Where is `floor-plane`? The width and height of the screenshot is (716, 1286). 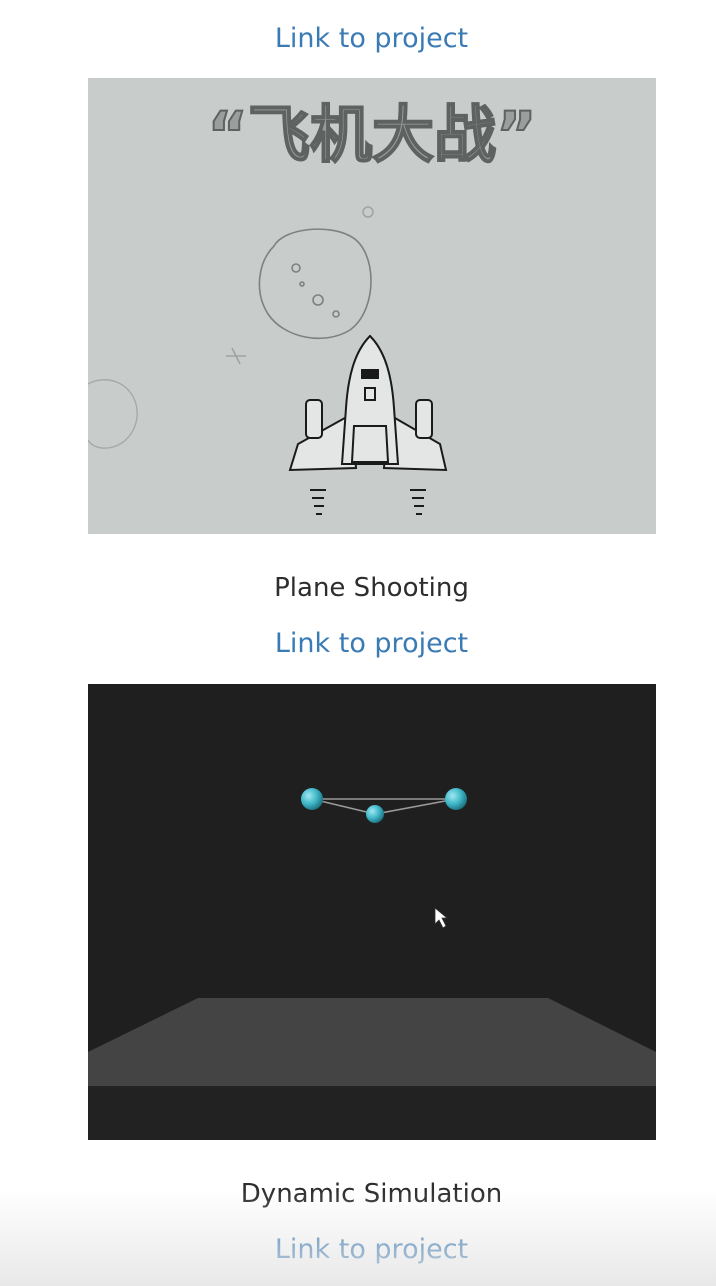 floor-plane is located at coordinates (372, 1042).